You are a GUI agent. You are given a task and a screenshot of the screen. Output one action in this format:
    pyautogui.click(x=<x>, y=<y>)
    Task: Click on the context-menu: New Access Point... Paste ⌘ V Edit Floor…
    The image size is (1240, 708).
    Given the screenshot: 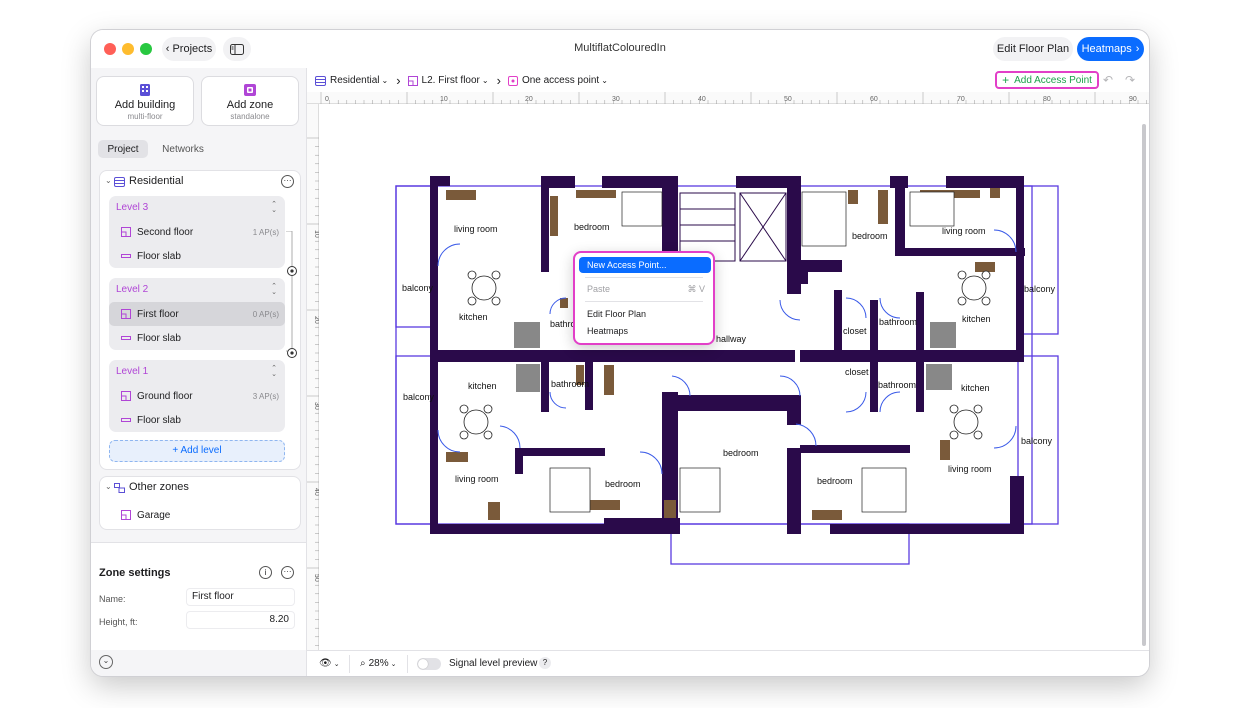 What is the action you would take?
    pyautogui.click(x=644, y=298)
    